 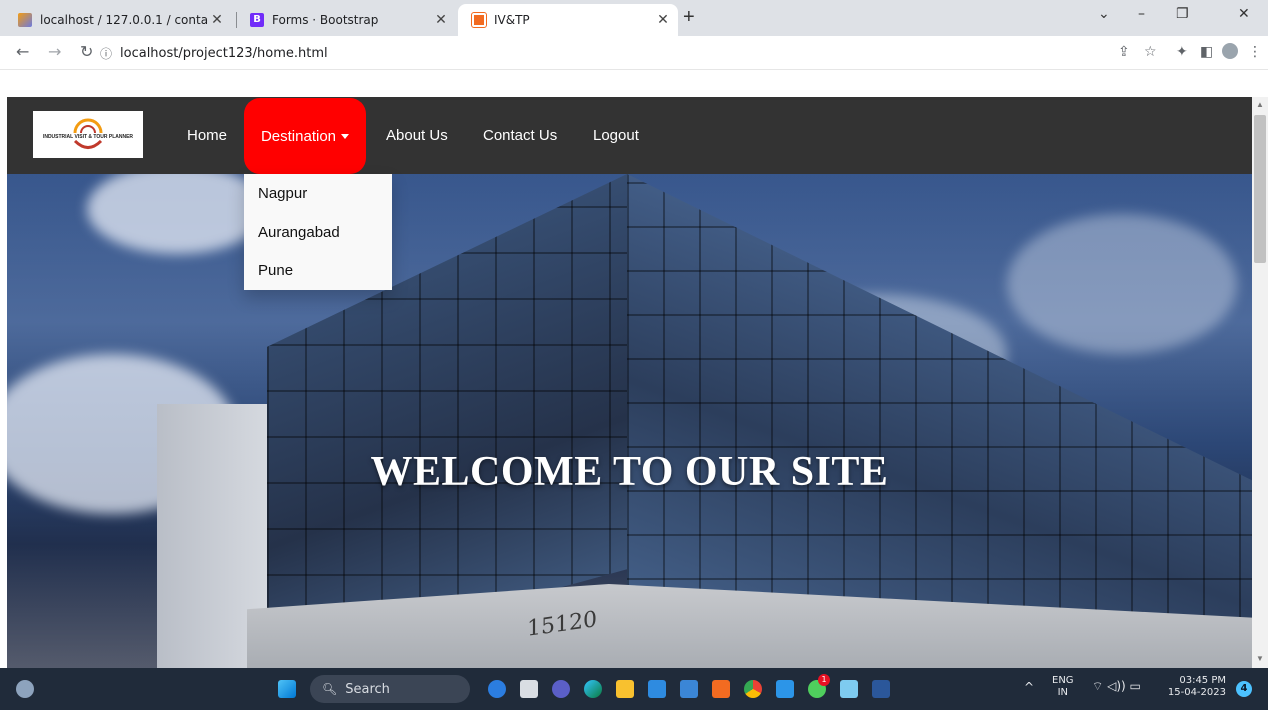 I want to click on logo-swoosh-icon, so click(x=88, y=144).